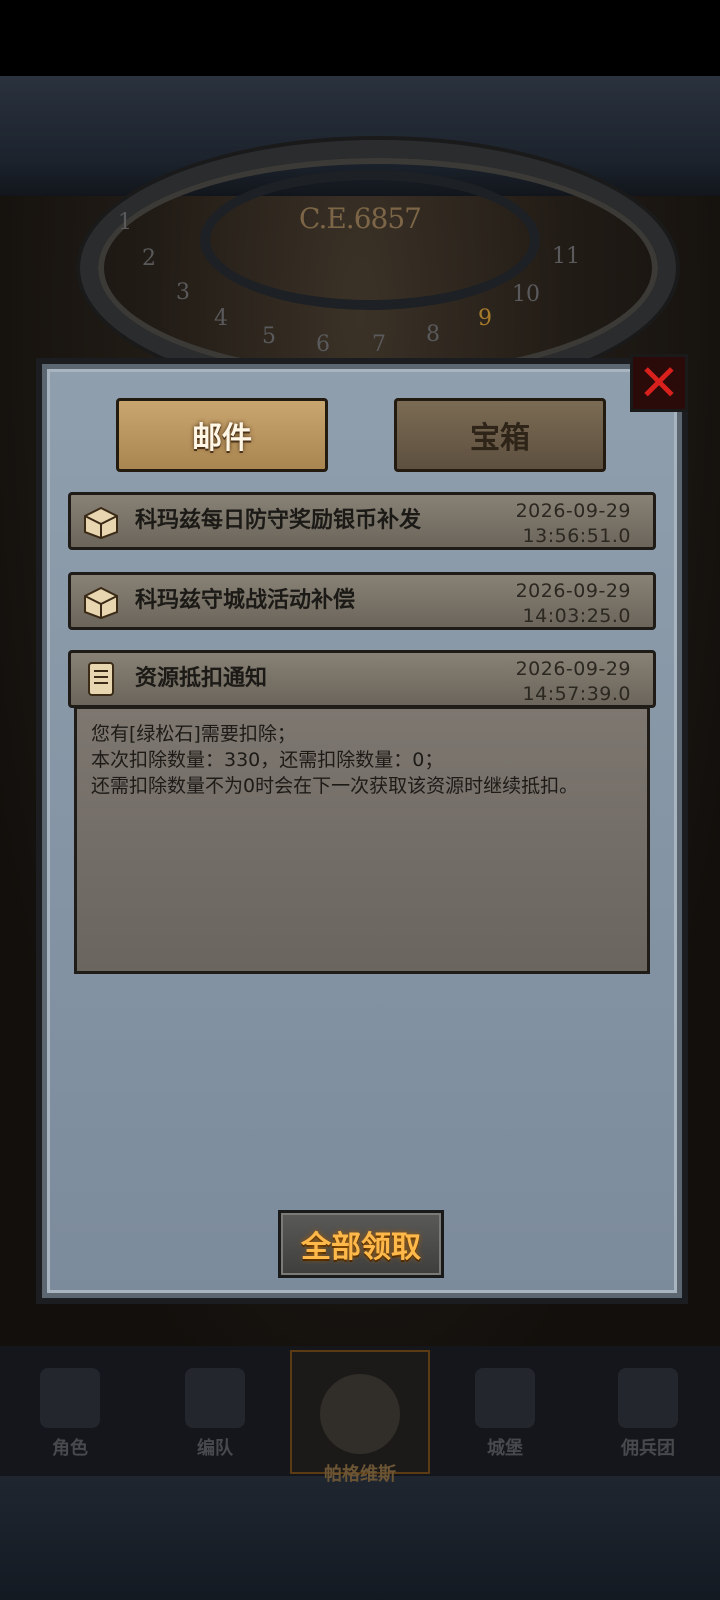  What do you see at coordinates (573, 604) in the screenshot?
I see `mail-datetime: 2026-09-29 14:03:25.0` at bounding box center [573, 604].